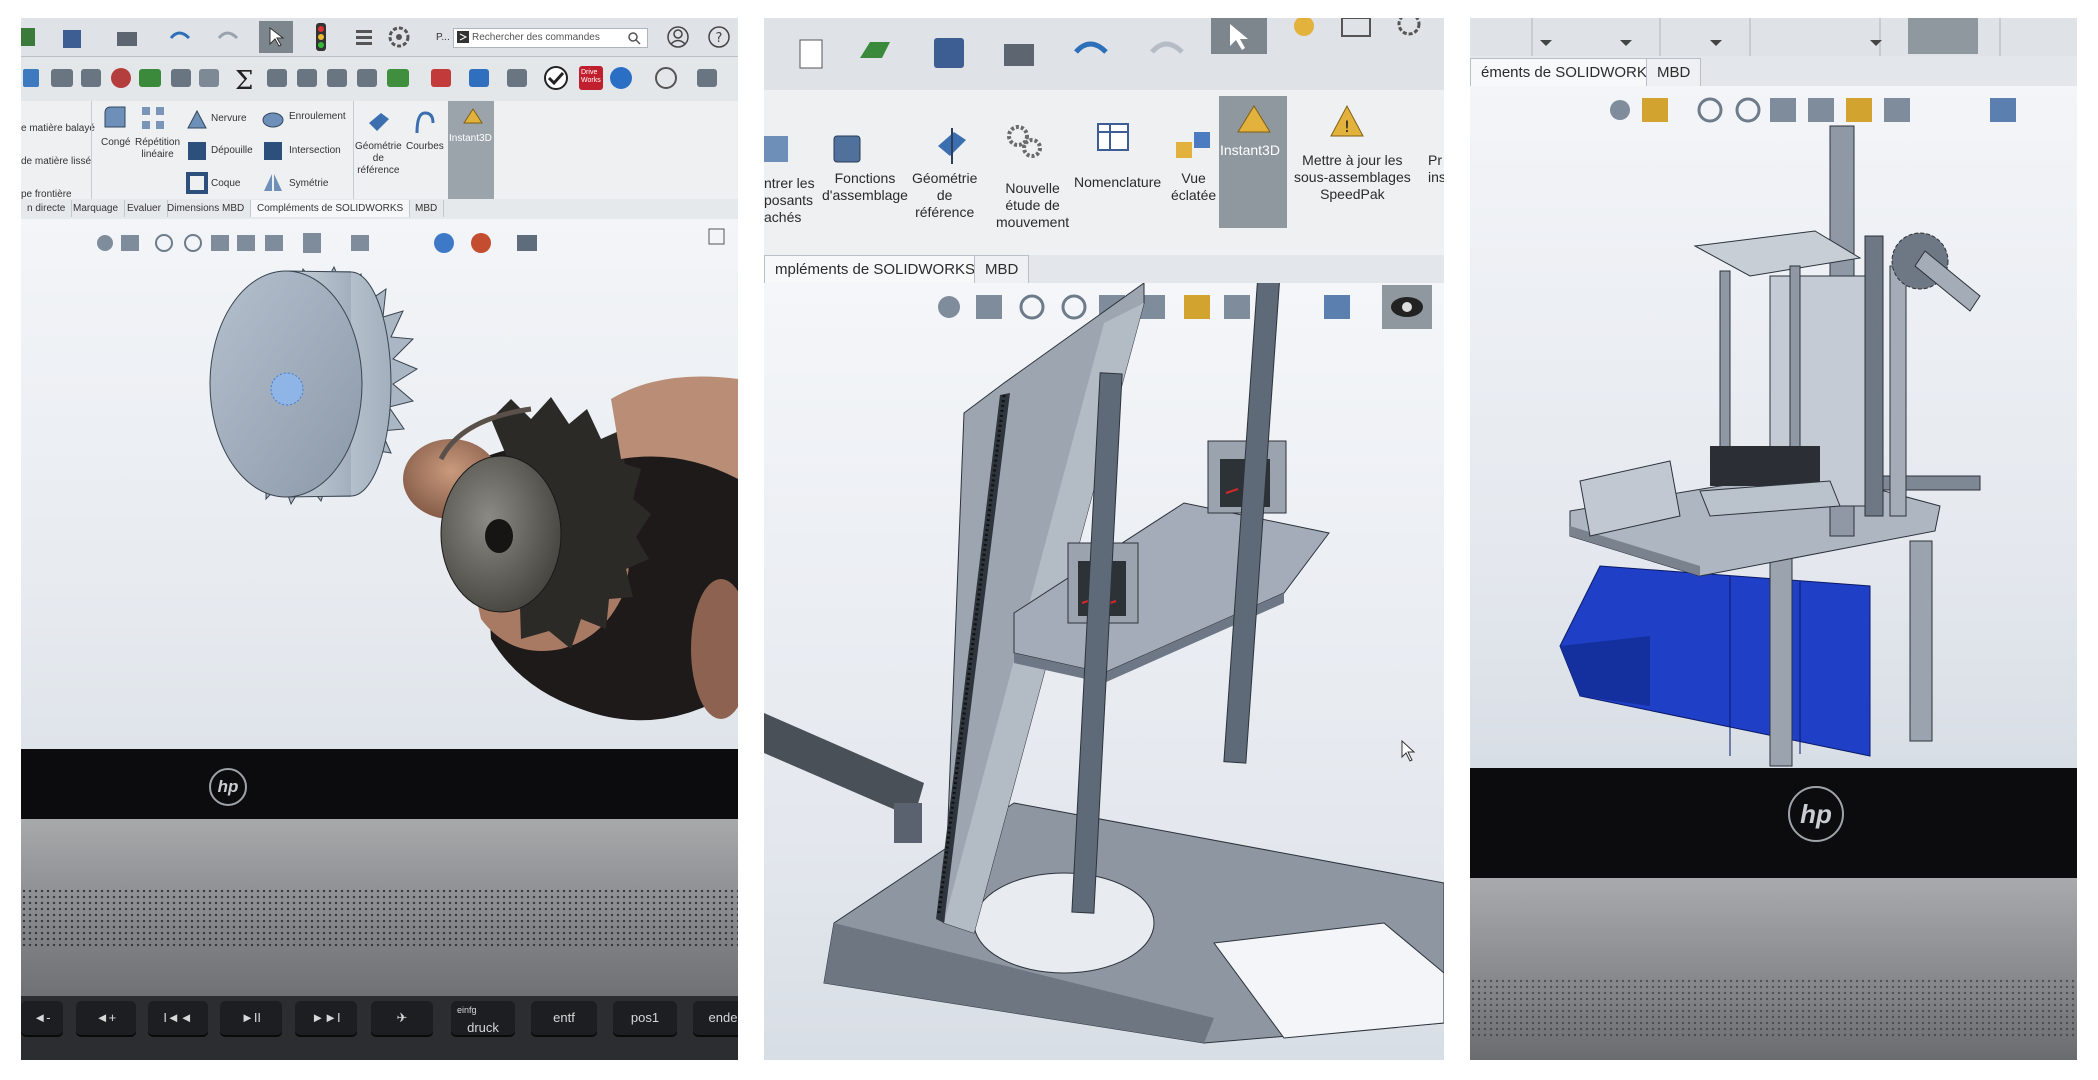 The width and height of the screenshot is (2098, 1080). What do you see at coordinates (197, 151) in the screenshot?
I see `draft-icon` at bounding box center [197, 151].